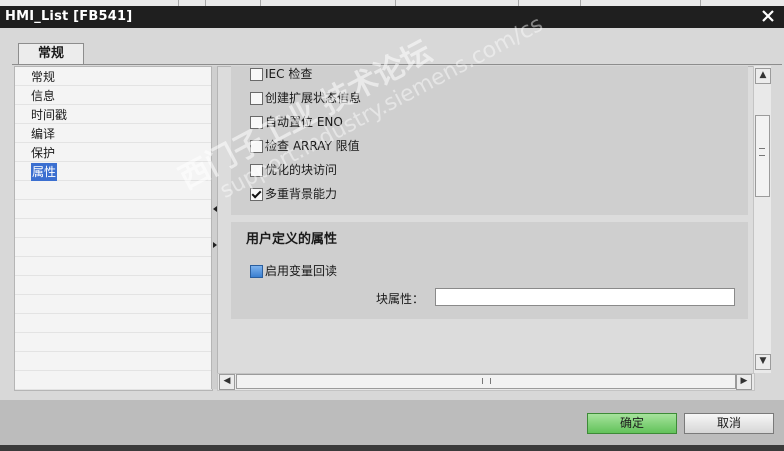 The image size is (784, 451). I want to click on scroll-right-icon: ▶, so click(744, 382).